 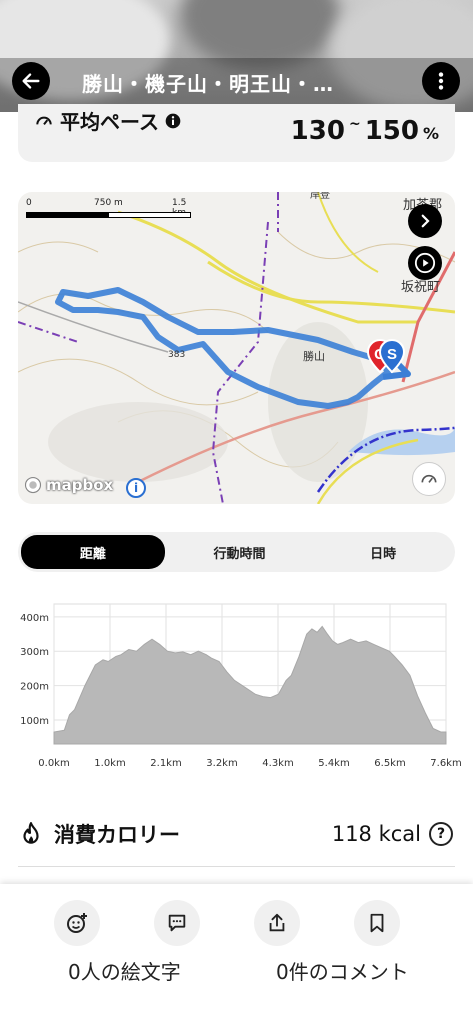 I want to click on comment-icon, so click(x=177, y=923).